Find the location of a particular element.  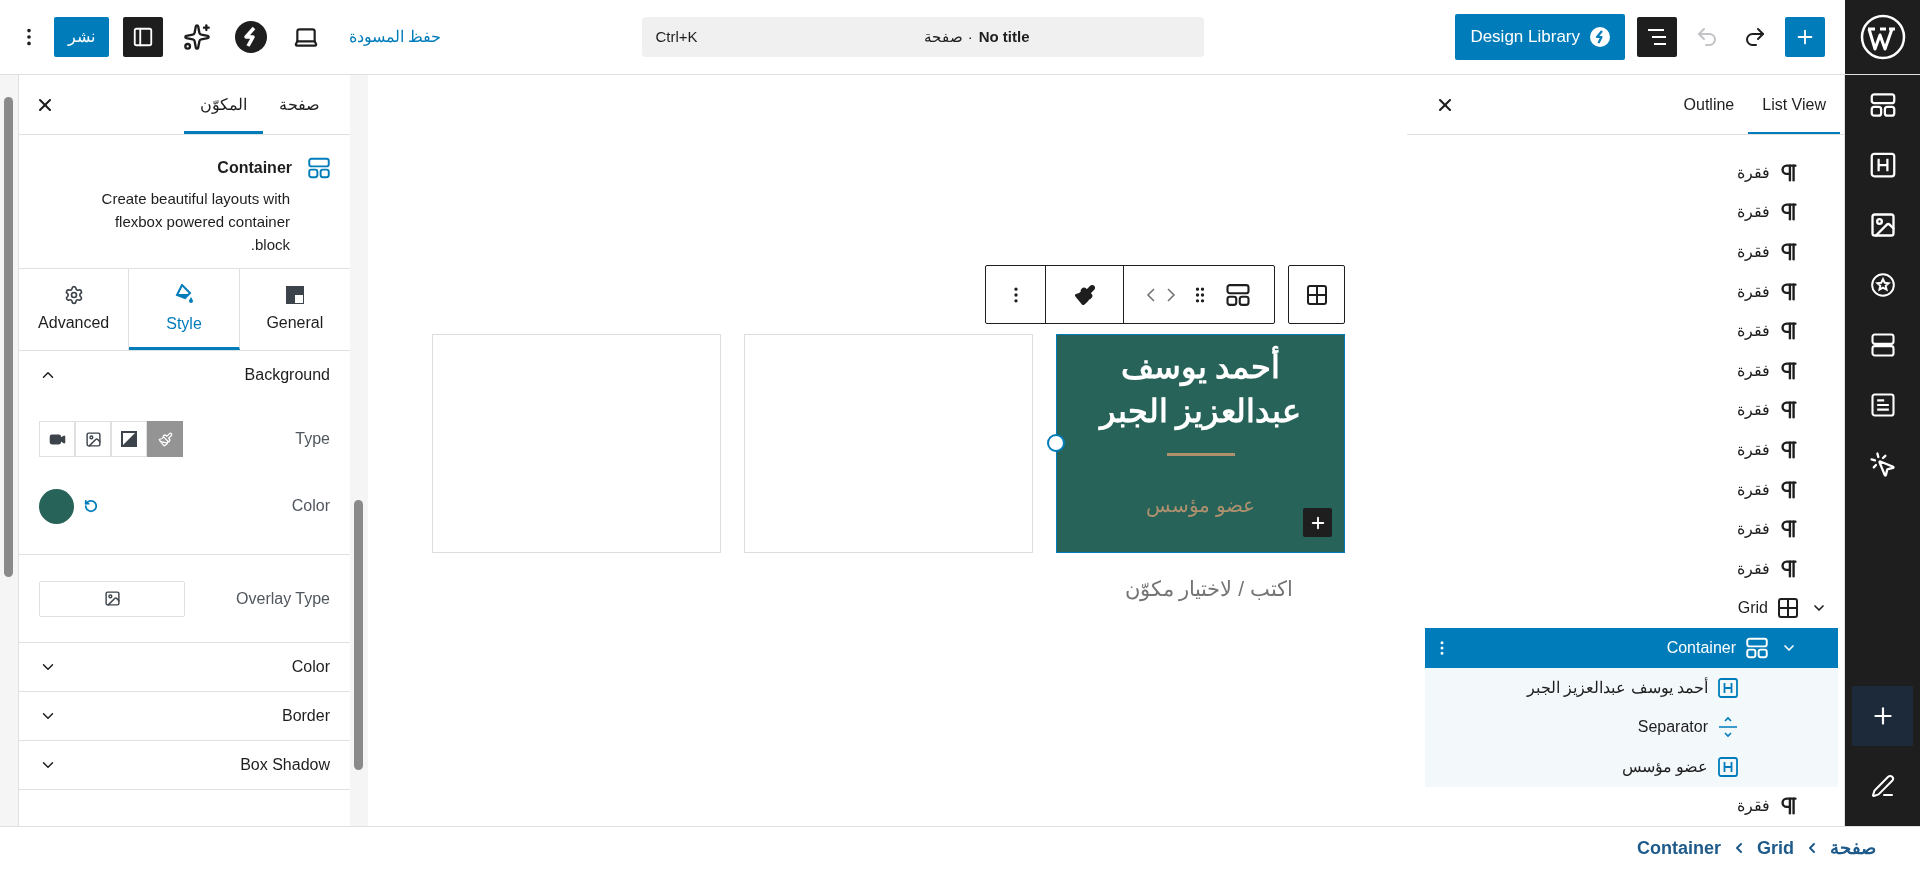

heading-icon is located at coordinates (1728, 687).